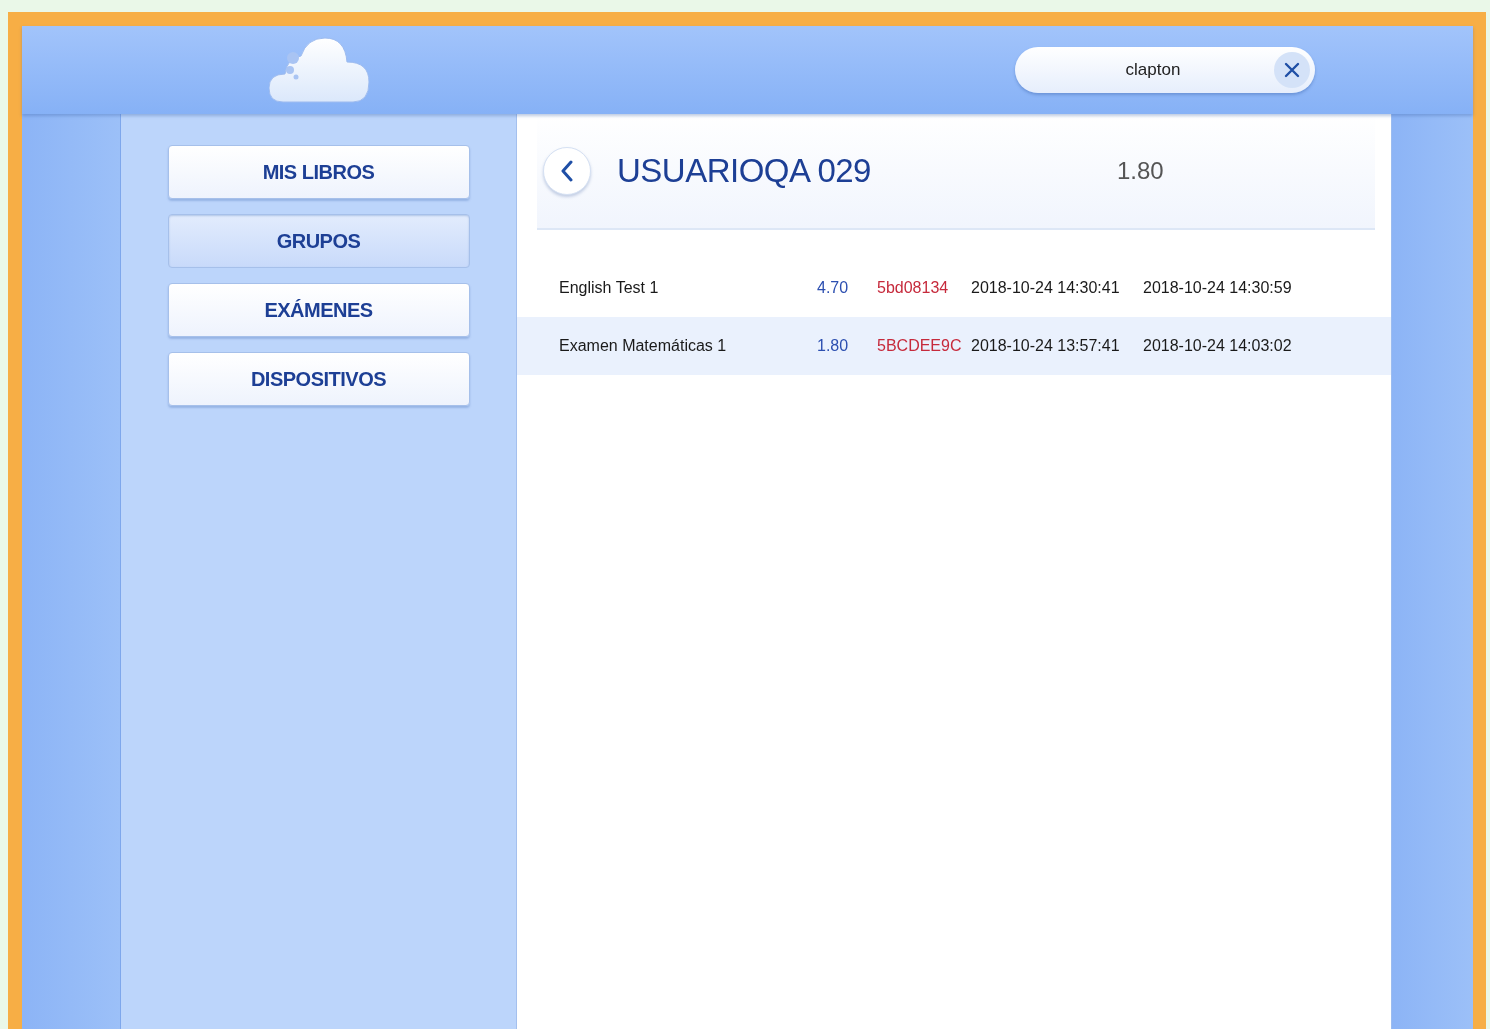  I want to click on exam-row: English Test 1 4.70 5bd08134 2018-10-24 14:30:41 2018-10-24 14:30:59, so click(954, 288).